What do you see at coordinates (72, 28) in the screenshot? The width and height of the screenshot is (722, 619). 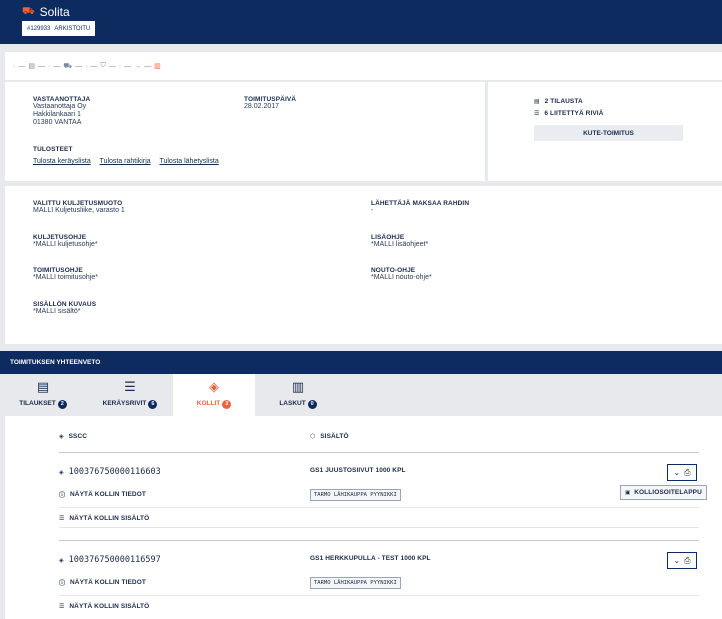 I see `order-status: ARKISTOITU` at bounding box center [72, 28].